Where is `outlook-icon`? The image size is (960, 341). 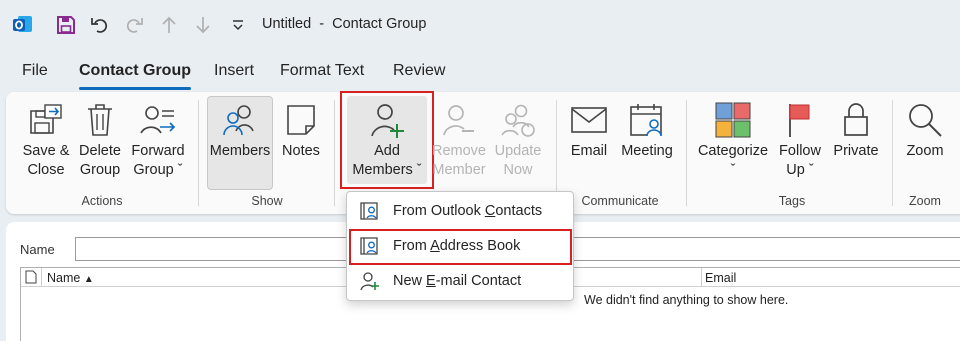 outlook-icon is located at coordinates (23, 25).